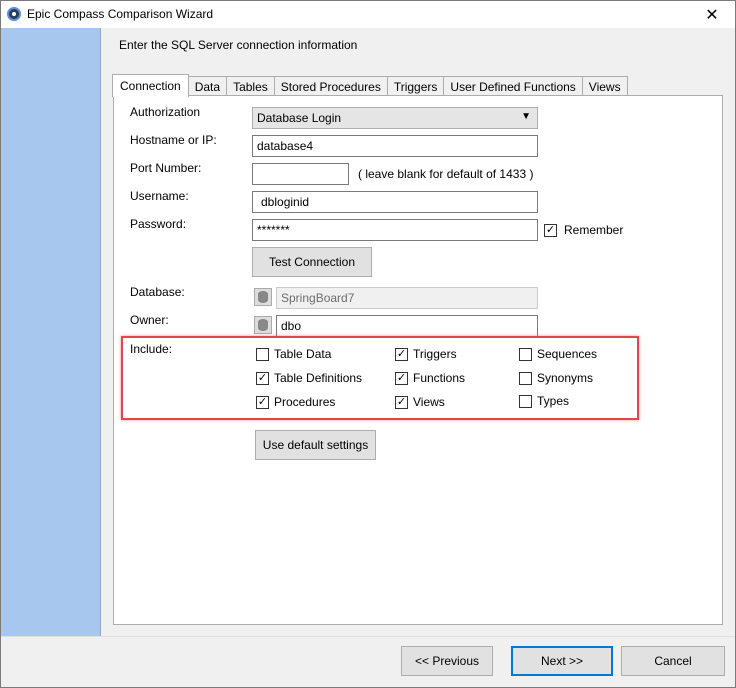 The width and height of the screenshot is (736, 688). I want to click on cancel-button: Cancel, so click(673, 661).